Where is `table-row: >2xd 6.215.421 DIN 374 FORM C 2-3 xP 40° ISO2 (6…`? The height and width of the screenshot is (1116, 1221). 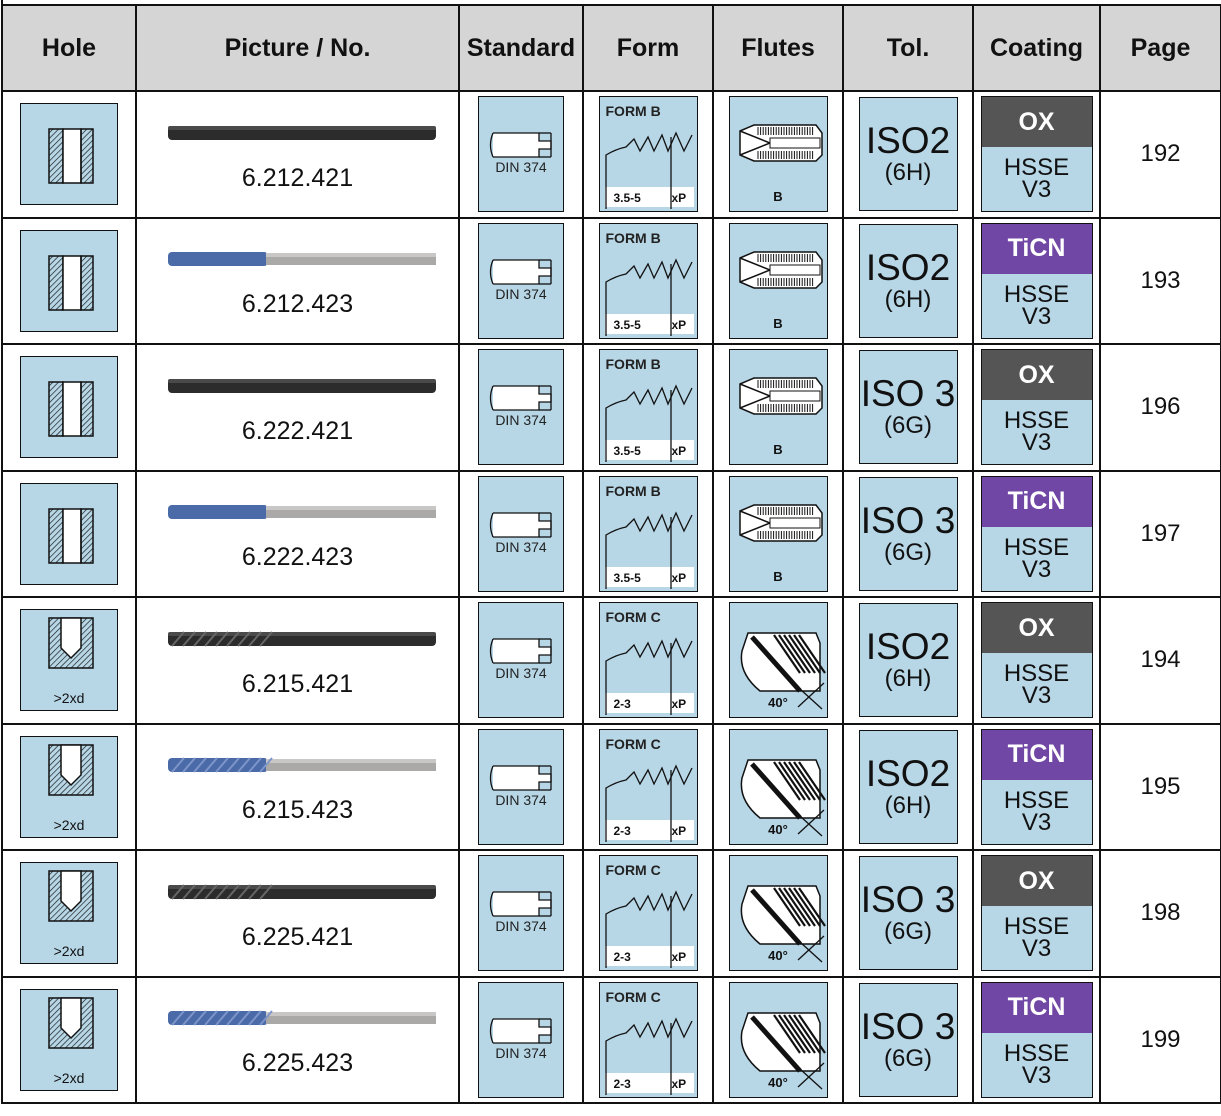 table-row: >2xd 6.215.421 DIN 374 FORM C 2-3 xP 40° ISO2 (6… is located at coordinates (611, 660).